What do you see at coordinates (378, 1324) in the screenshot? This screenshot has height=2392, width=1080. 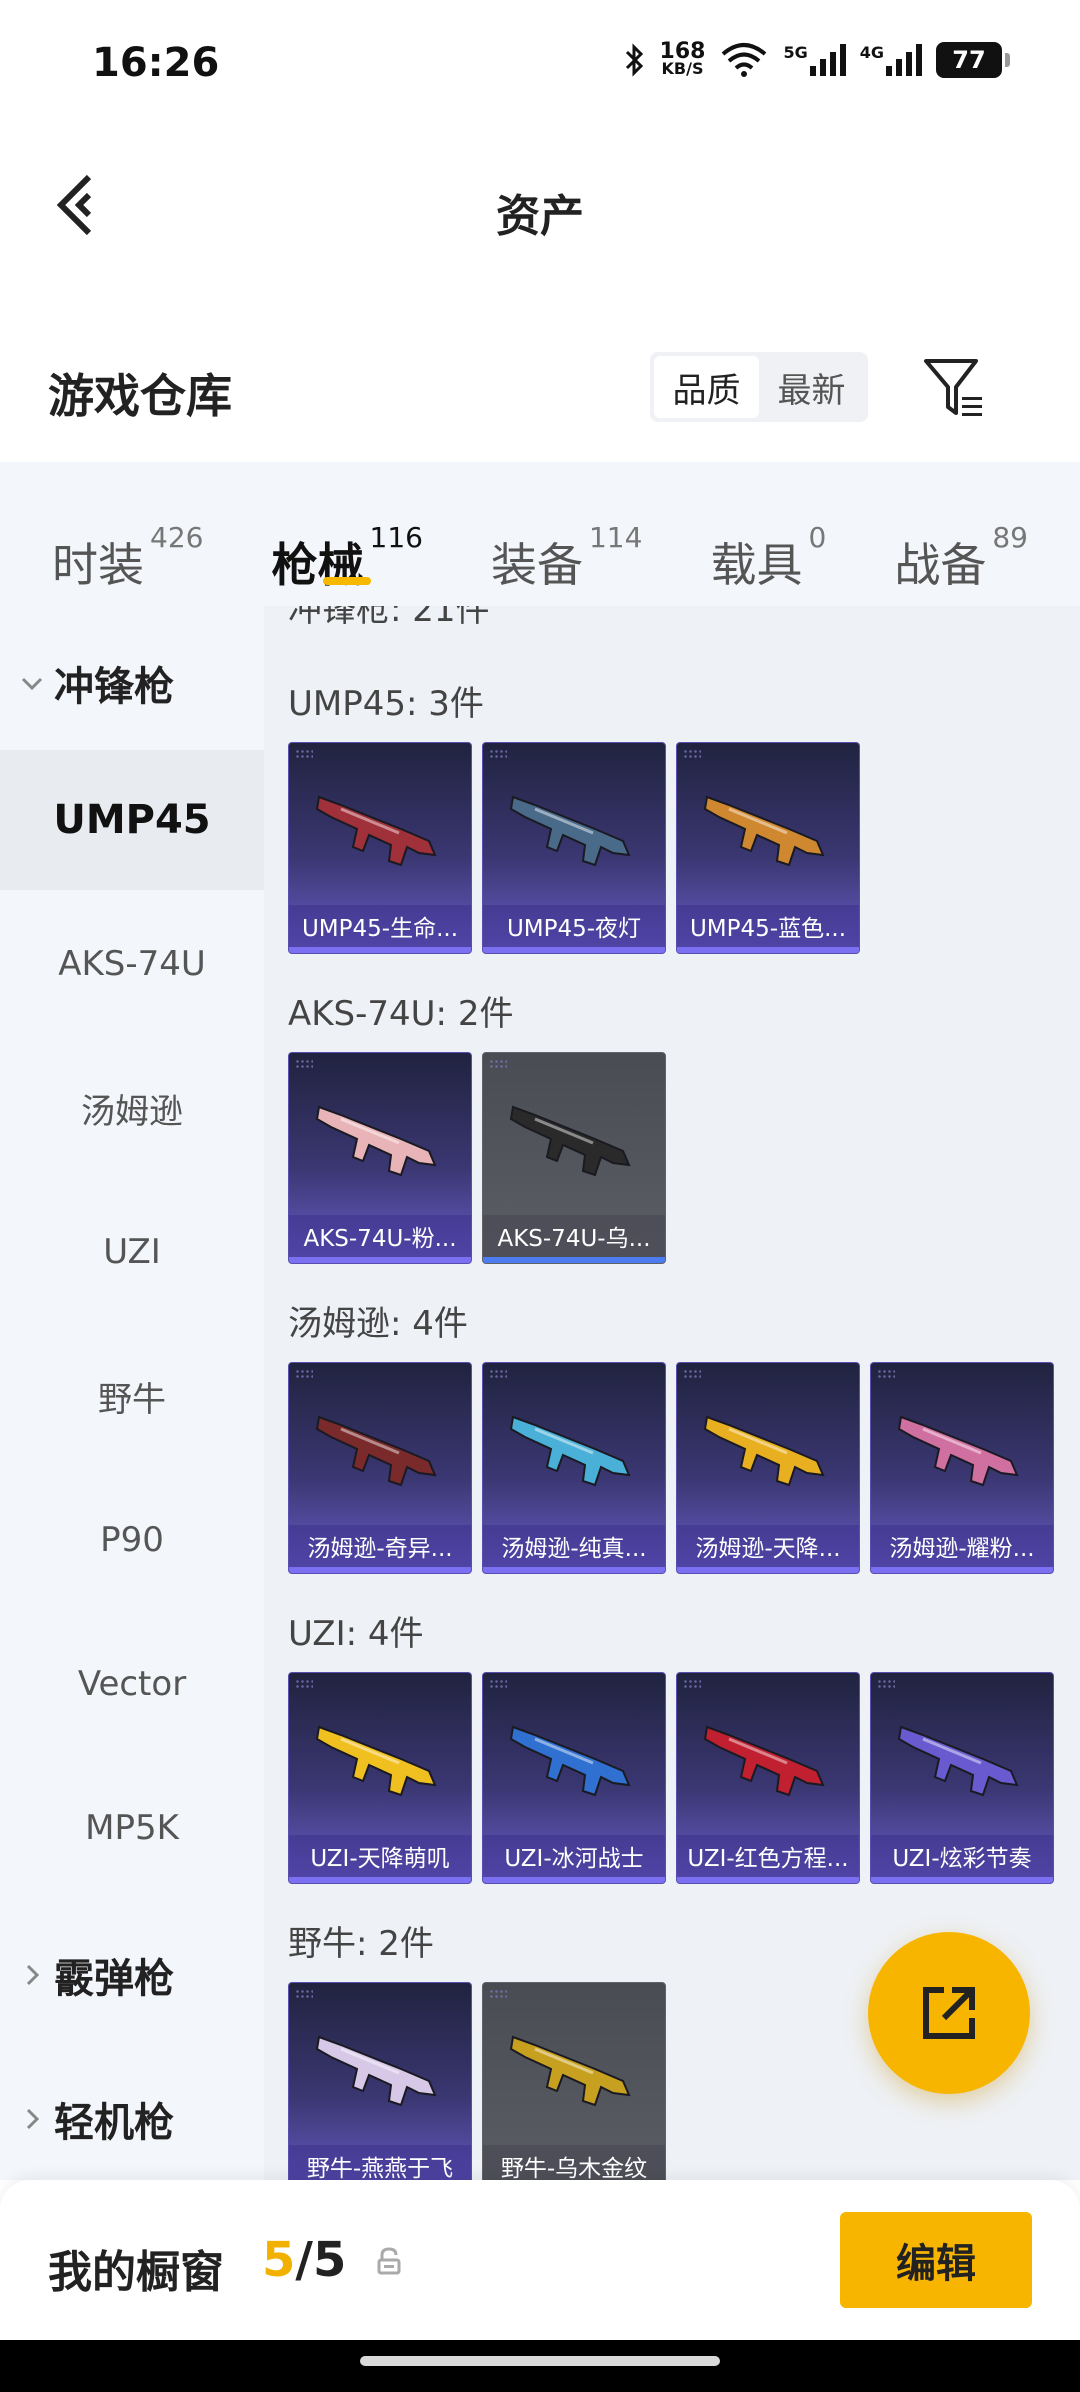 I see `group-title-thompson: 汤姆逊: 4件` at bounding box center [378, 1324].